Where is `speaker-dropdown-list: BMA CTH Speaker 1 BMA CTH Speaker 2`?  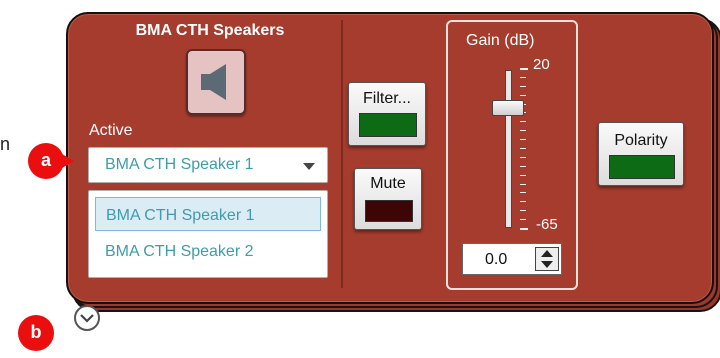 speaker-dropdown-list: BMA CTH Speaker 1 BMA CTH Speaker 2 is located at coordinates (208, 234).